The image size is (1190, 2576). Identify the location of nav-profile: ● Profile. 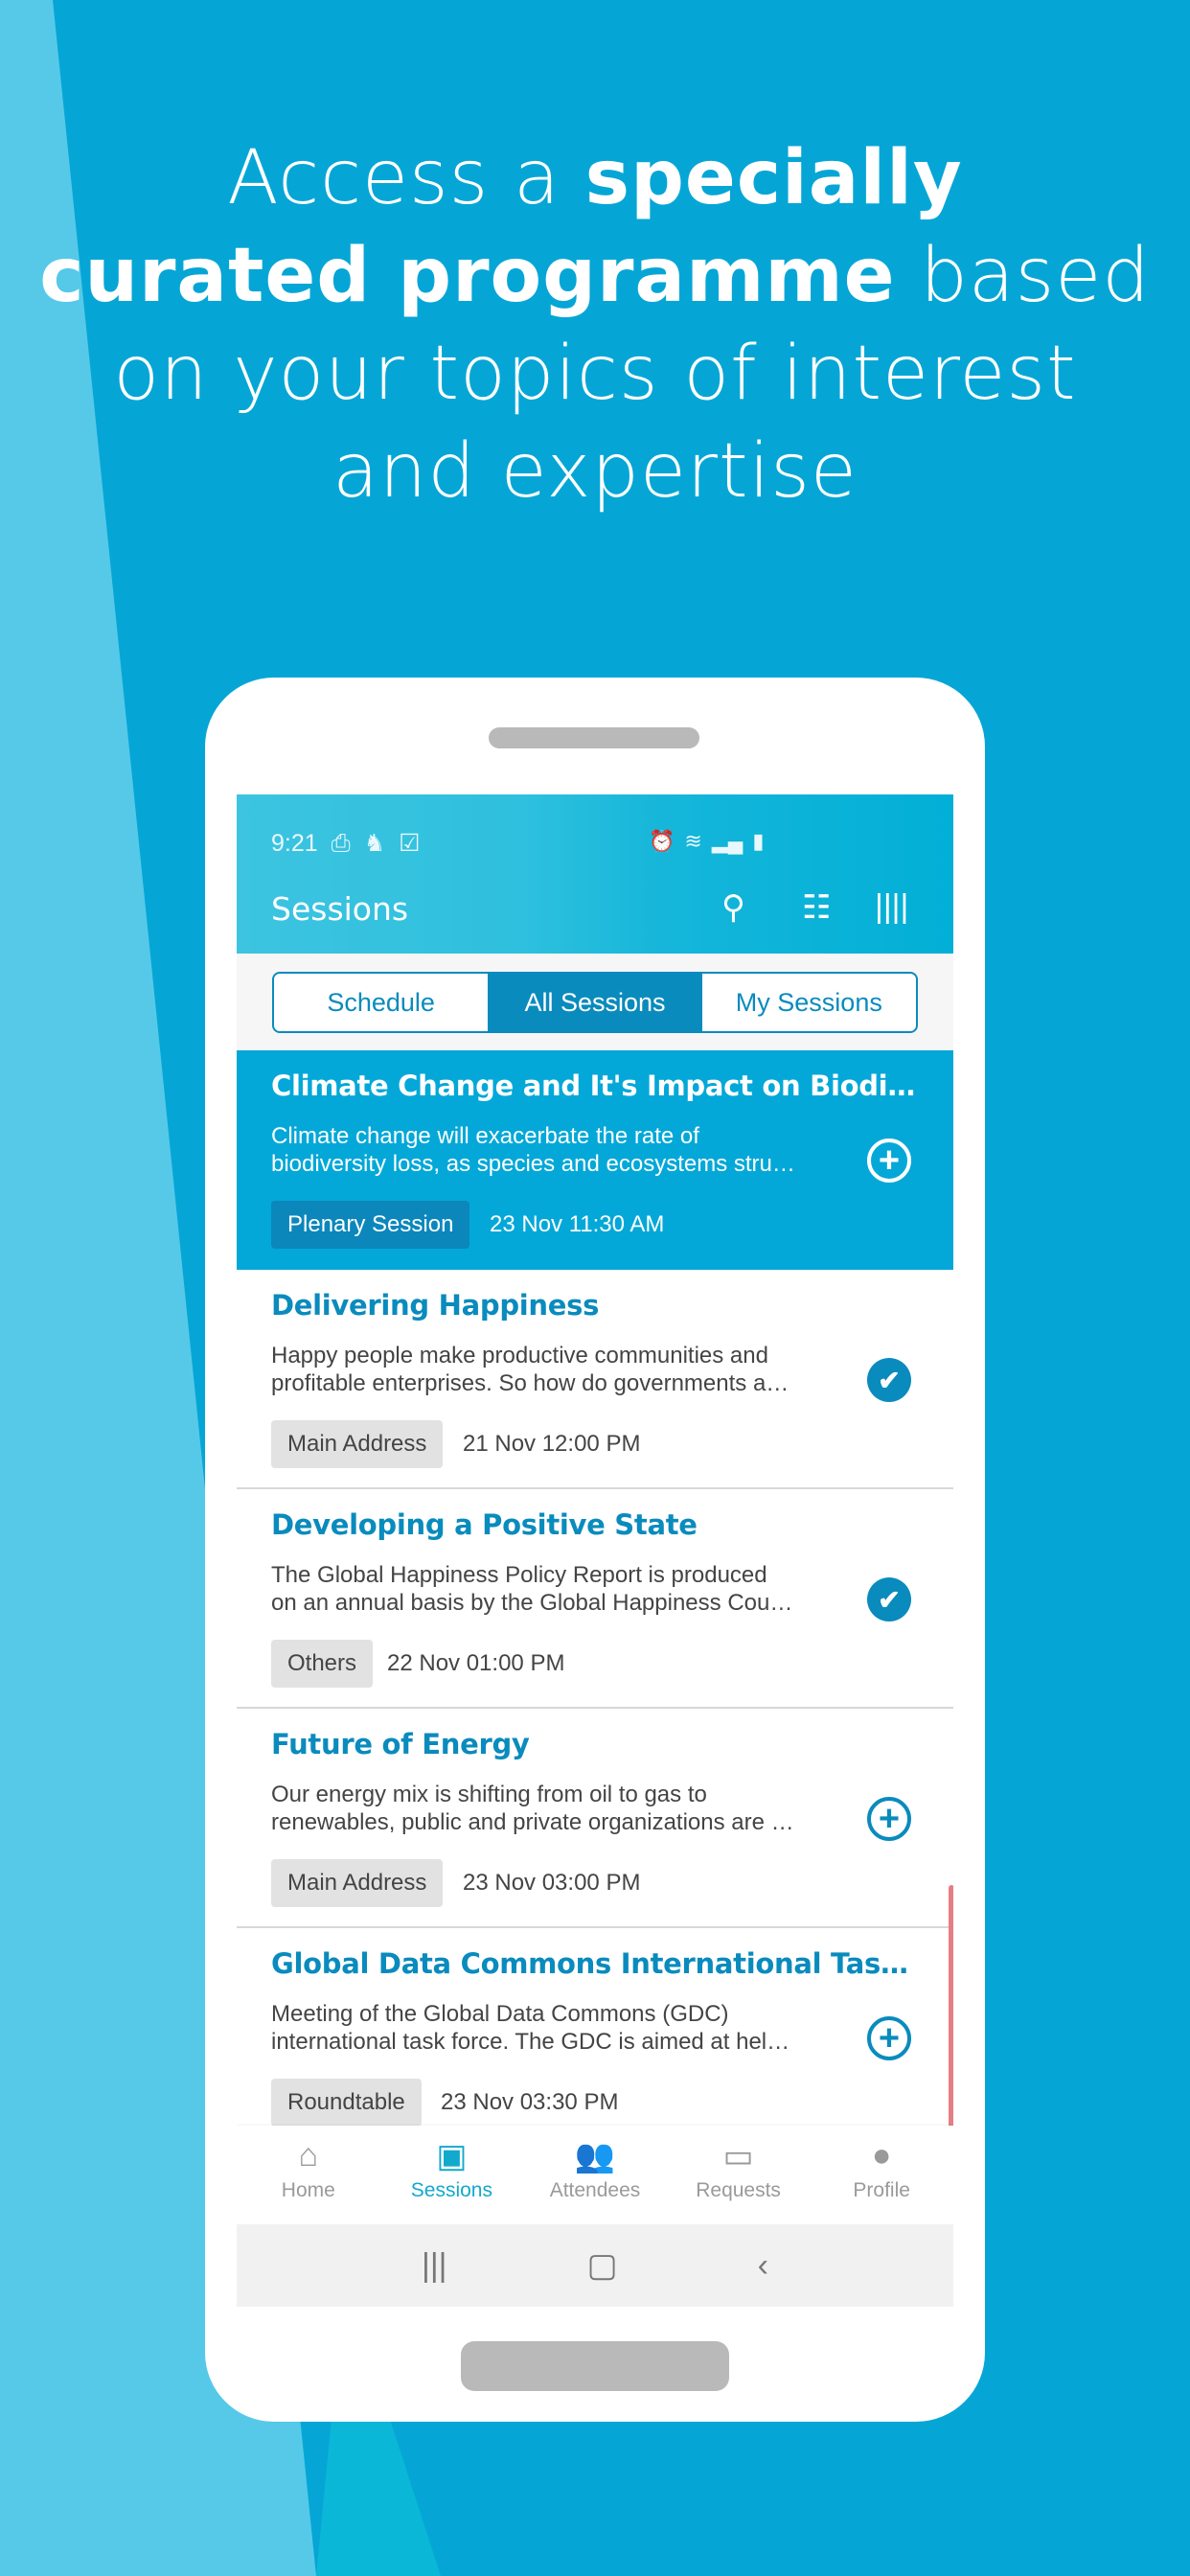
(882, 2175).